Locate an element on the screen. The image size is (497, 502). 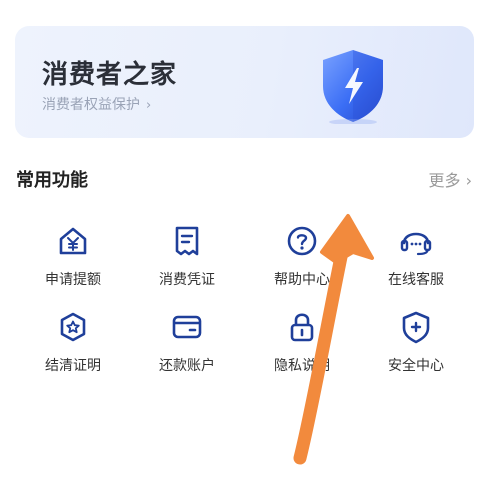
function-apply-limit-increase: 申请提额 is located at coordinates (73, 255).